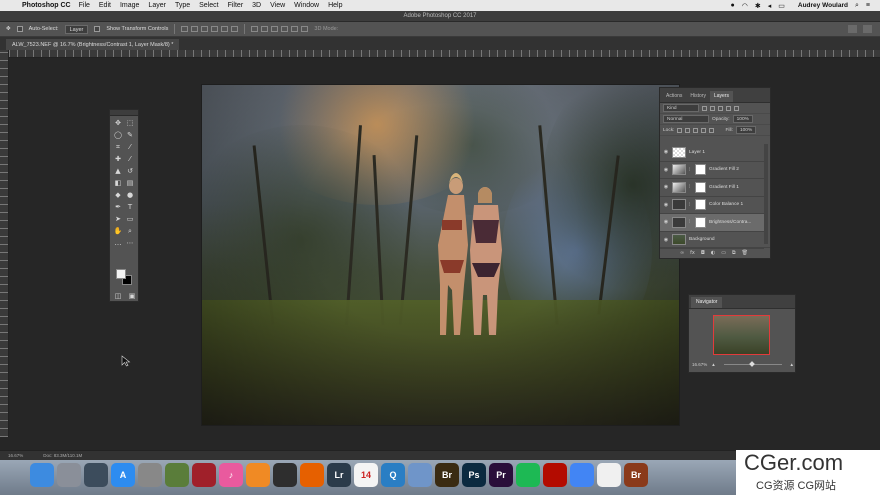 Image resolution: width=880 pixels, height=495 pixels. I want to click on user-name: Audrey Woulard, so click(823, 5).